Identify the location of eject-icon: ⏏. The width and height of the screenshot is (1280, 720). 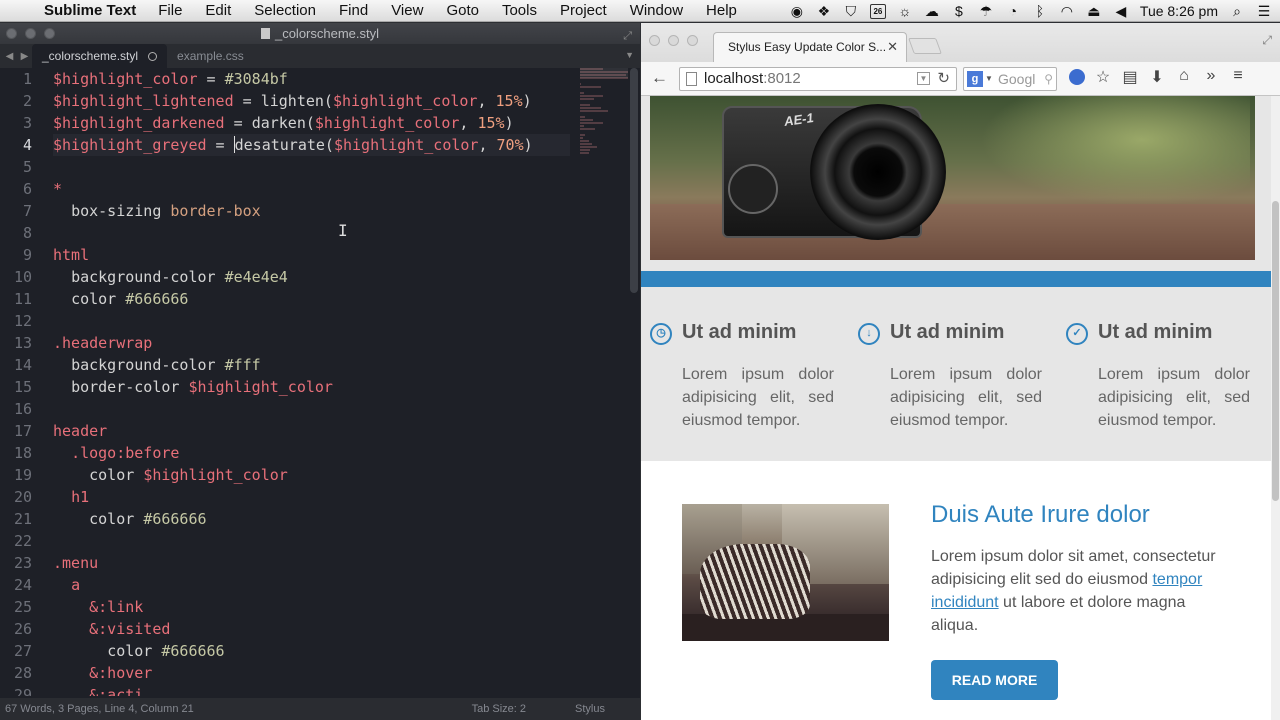
(1094, 11).